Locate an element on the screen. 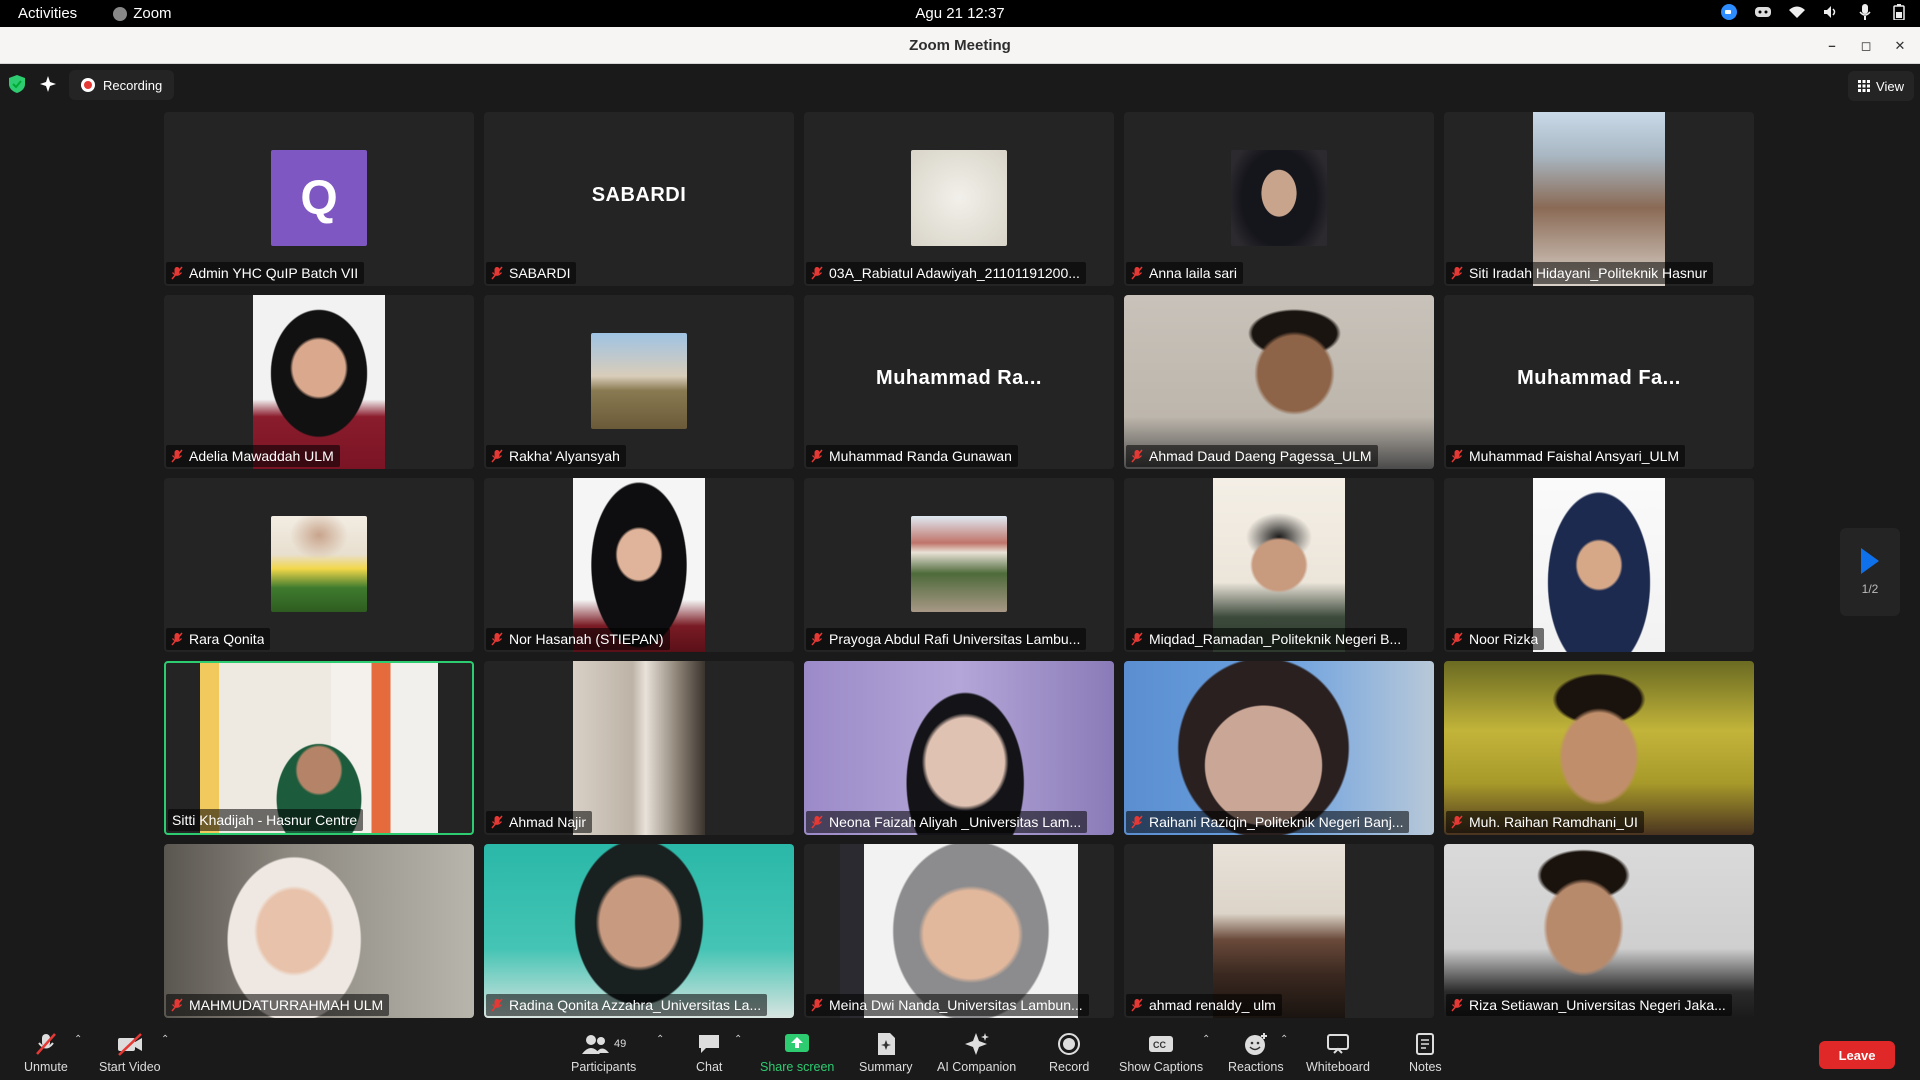  wifi-icon is located at coordinates (1797, 12).